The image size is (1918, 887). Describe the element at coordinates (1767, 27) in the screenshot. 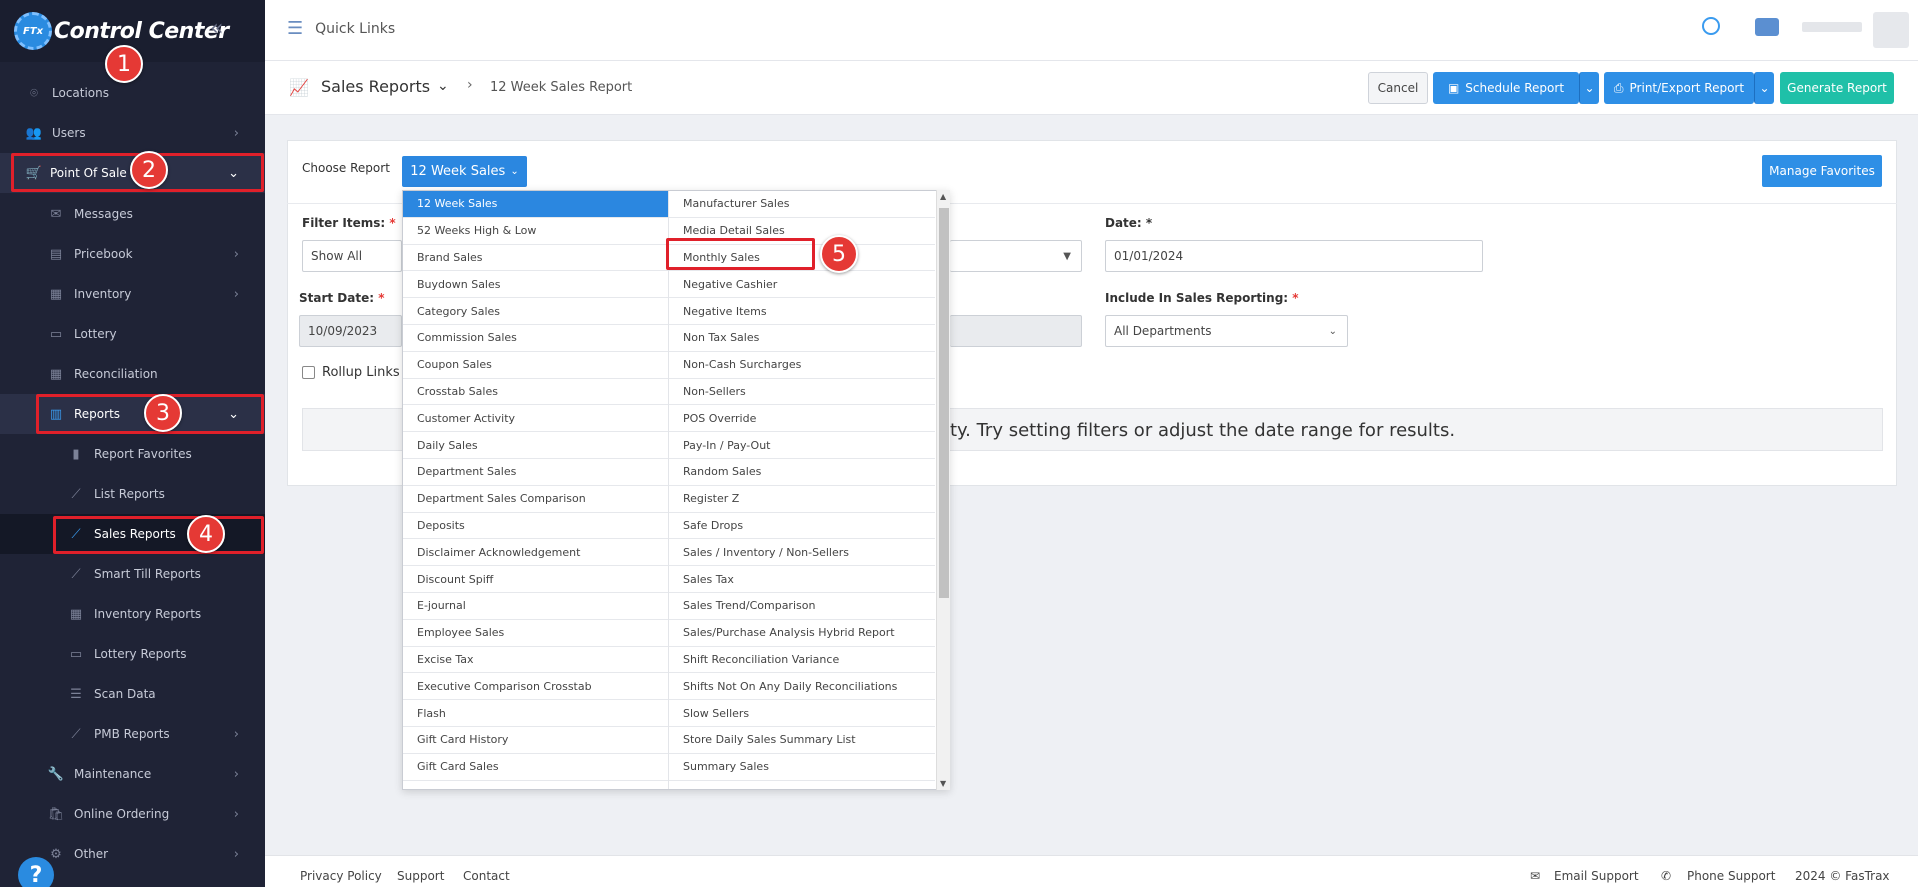

I see `chat-icon` at that location.